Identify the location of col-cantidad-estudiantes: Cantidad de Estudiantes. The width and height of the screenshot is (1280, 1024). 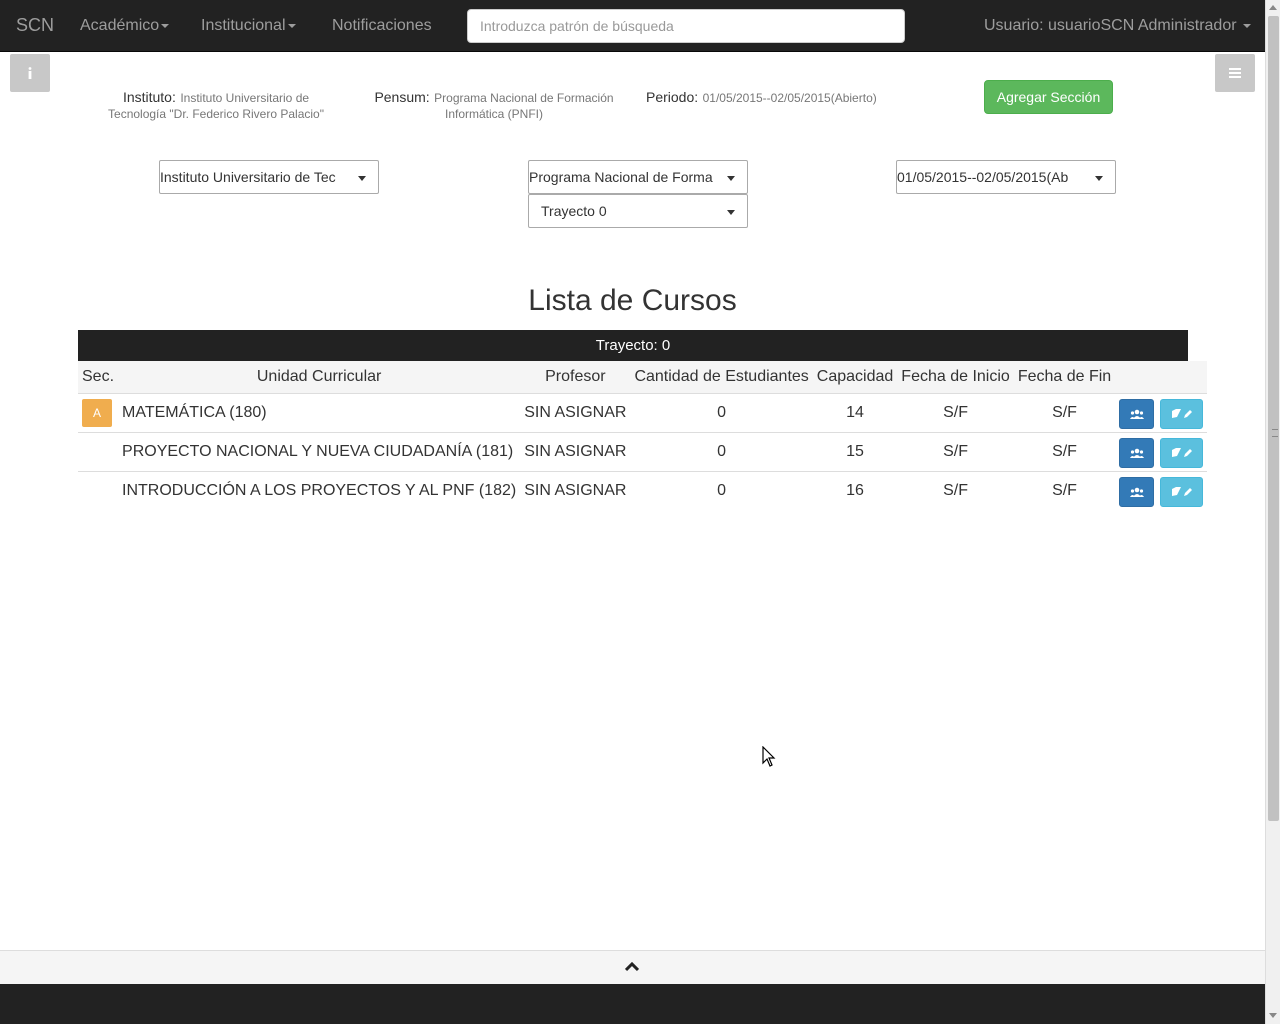
(721, 377).